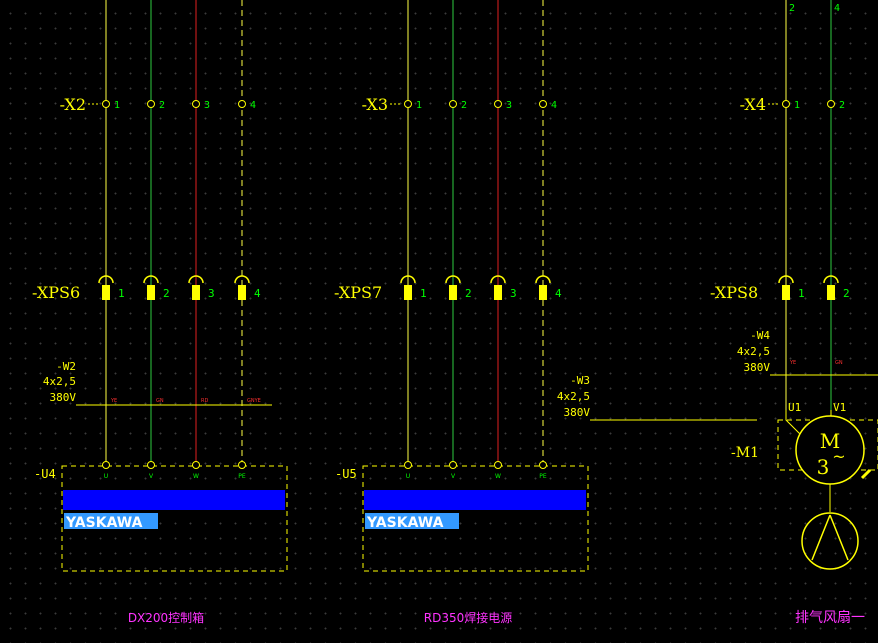  Describe the element at coordinates (745, 453) in the screenshot. I see `device-label: -M1` at that location.